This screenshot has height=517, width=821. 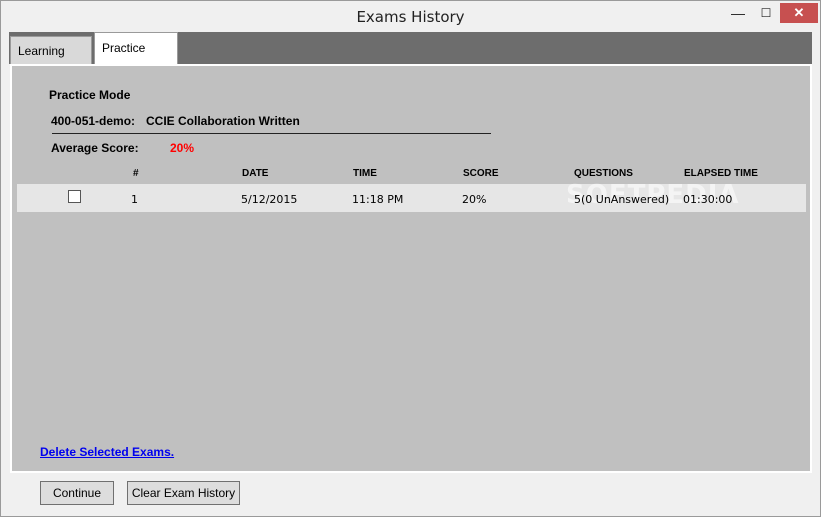 I want to click on mode-tabs: Learning Mode Practice Mode, so click(x=410, y=59).